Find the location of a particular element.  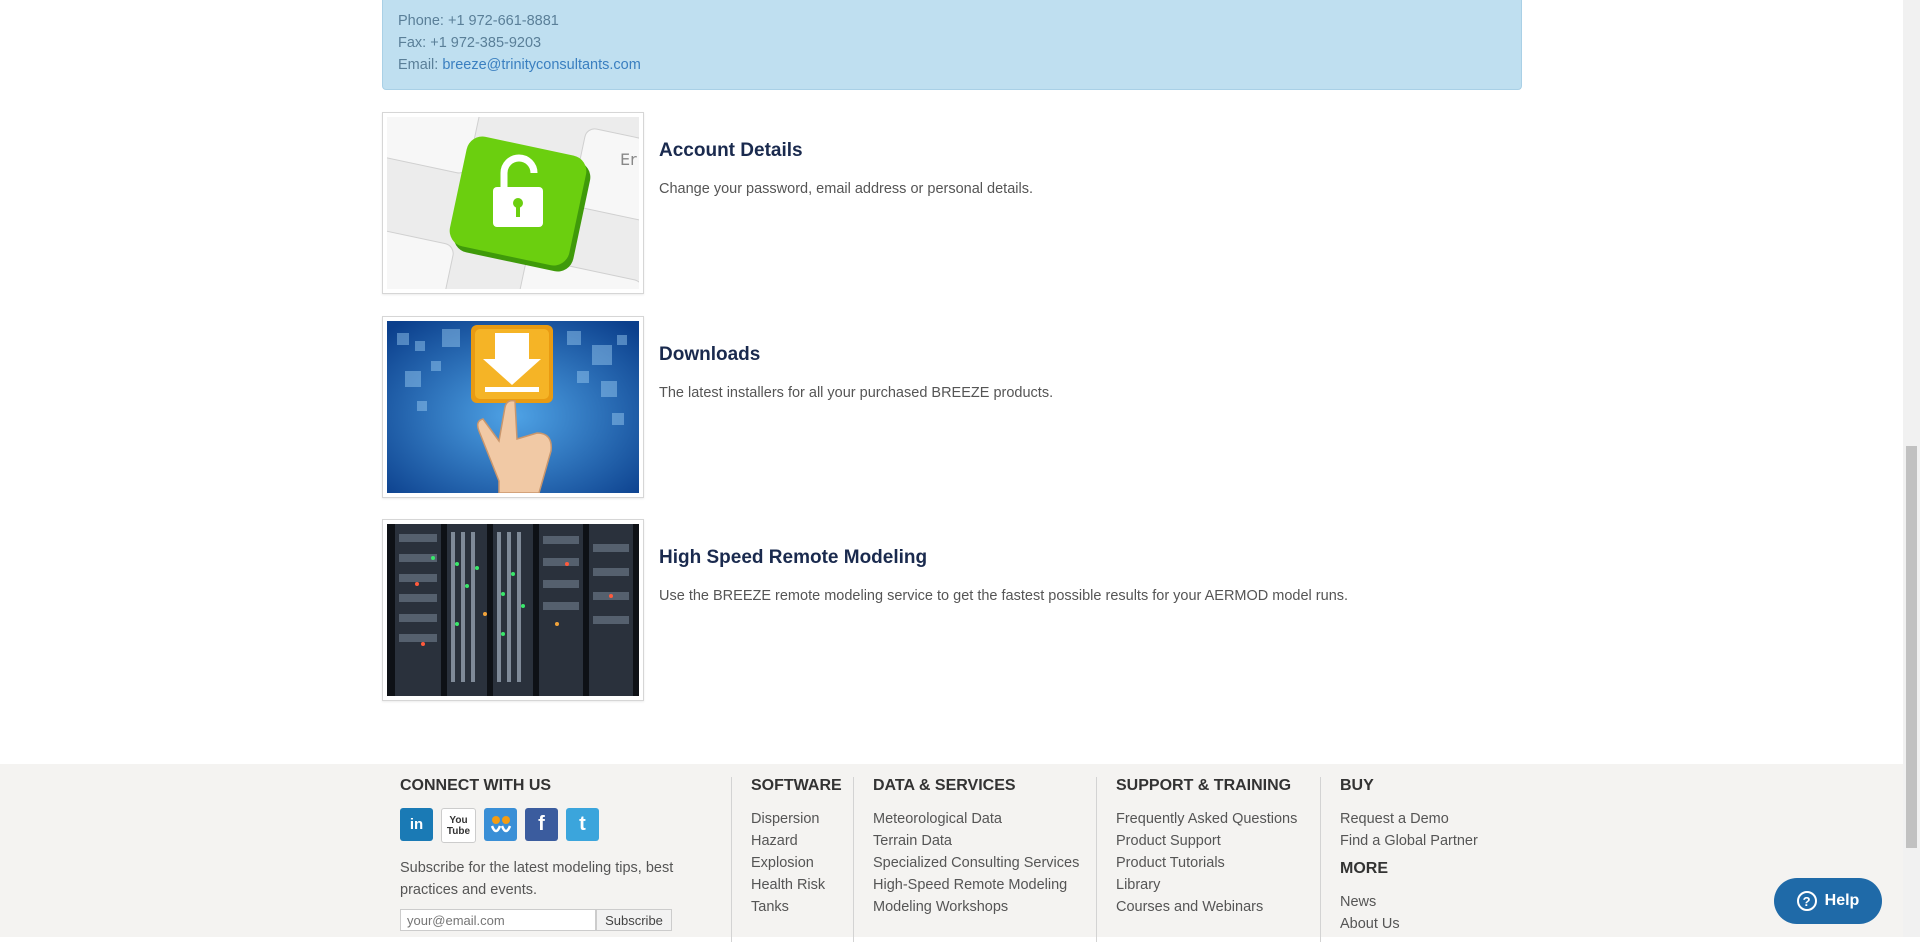

page-scrollbar is located at coordinates (1911, 468).